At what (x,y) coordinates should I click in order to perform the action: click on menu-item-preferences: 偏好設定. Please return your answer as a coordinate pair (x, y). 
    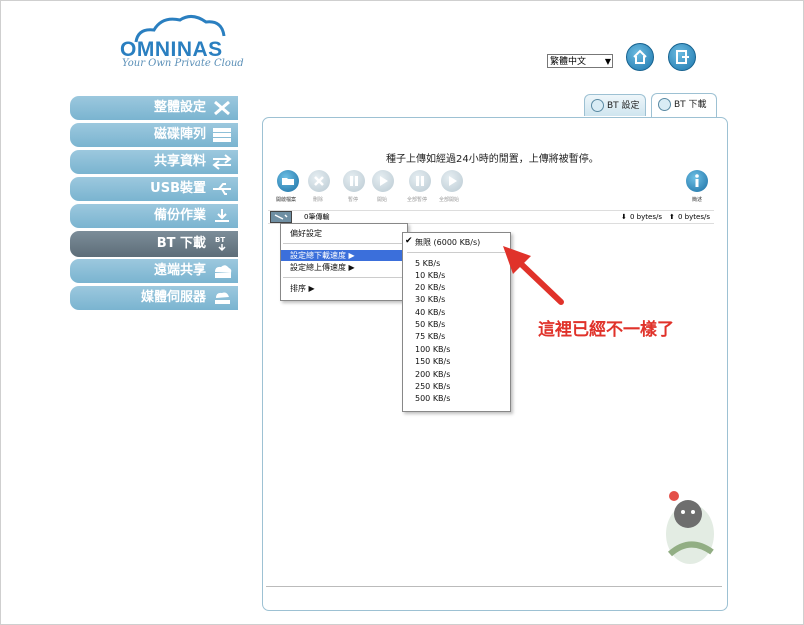
    Looking at the image, I should click on (343, 233).